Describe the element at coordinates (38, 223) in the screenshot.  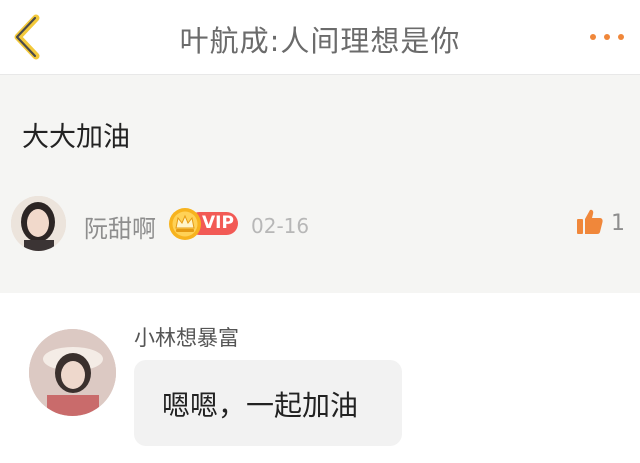
I see `author-avatar` at that location.